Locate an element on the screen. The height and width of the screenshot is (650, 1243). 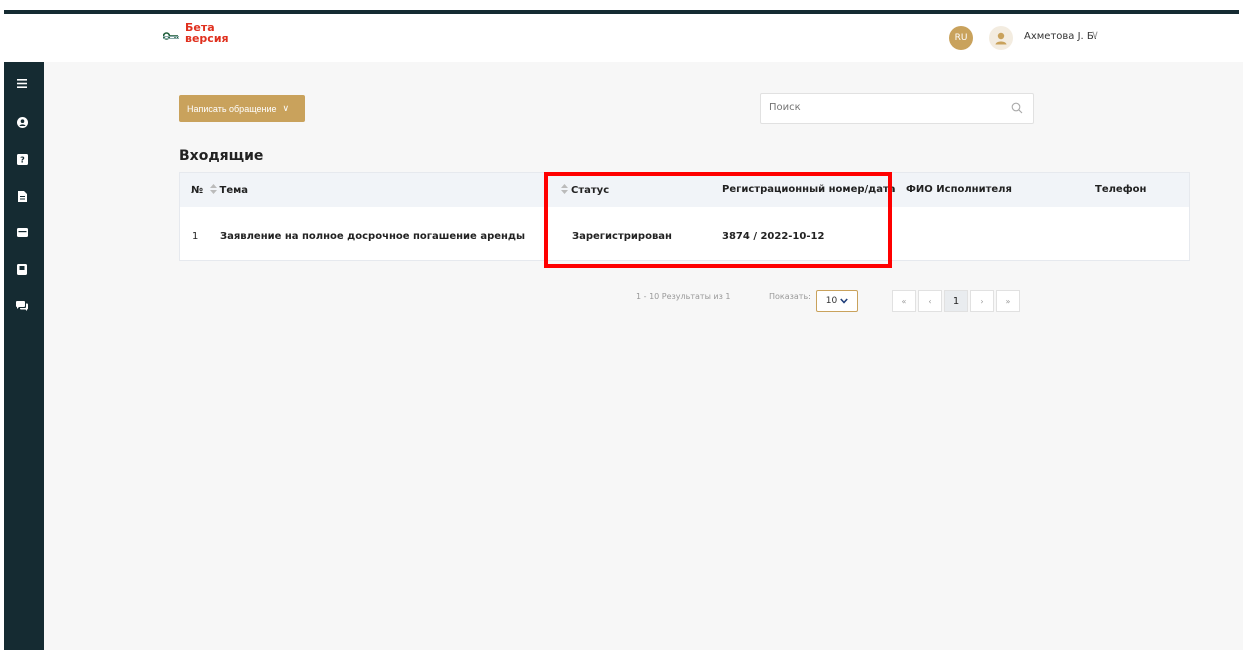
per-page-value: 10 is located at coordinates (831, 301).